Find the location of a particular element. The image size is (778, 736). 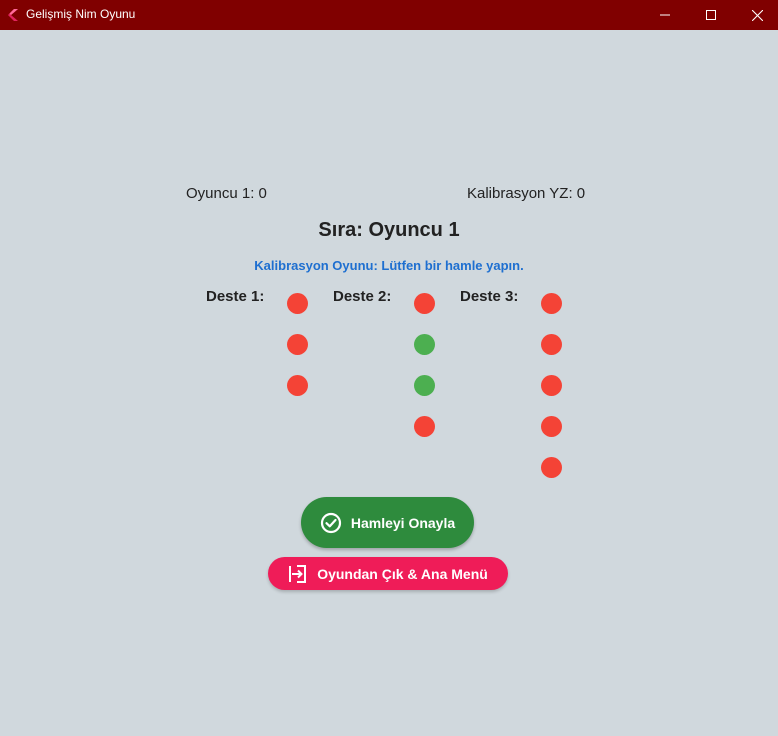

exit-to-menu-label: Oyundan Çık & Ana Menü is located at coordinates (402, 573).